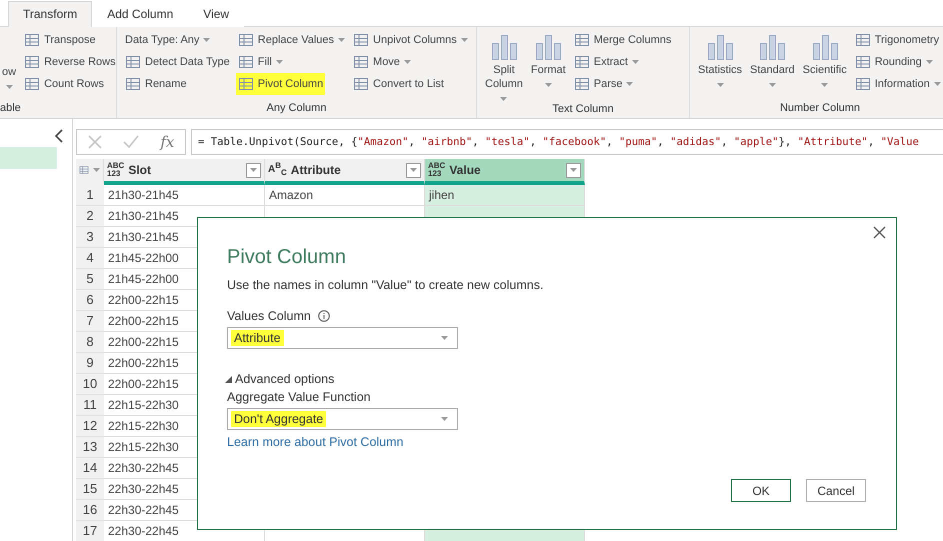 The height and width of the screenshot is (541, 943). Describe the element at coordinates (879, 232) in the screenshot. I see `close-icon` at that location.